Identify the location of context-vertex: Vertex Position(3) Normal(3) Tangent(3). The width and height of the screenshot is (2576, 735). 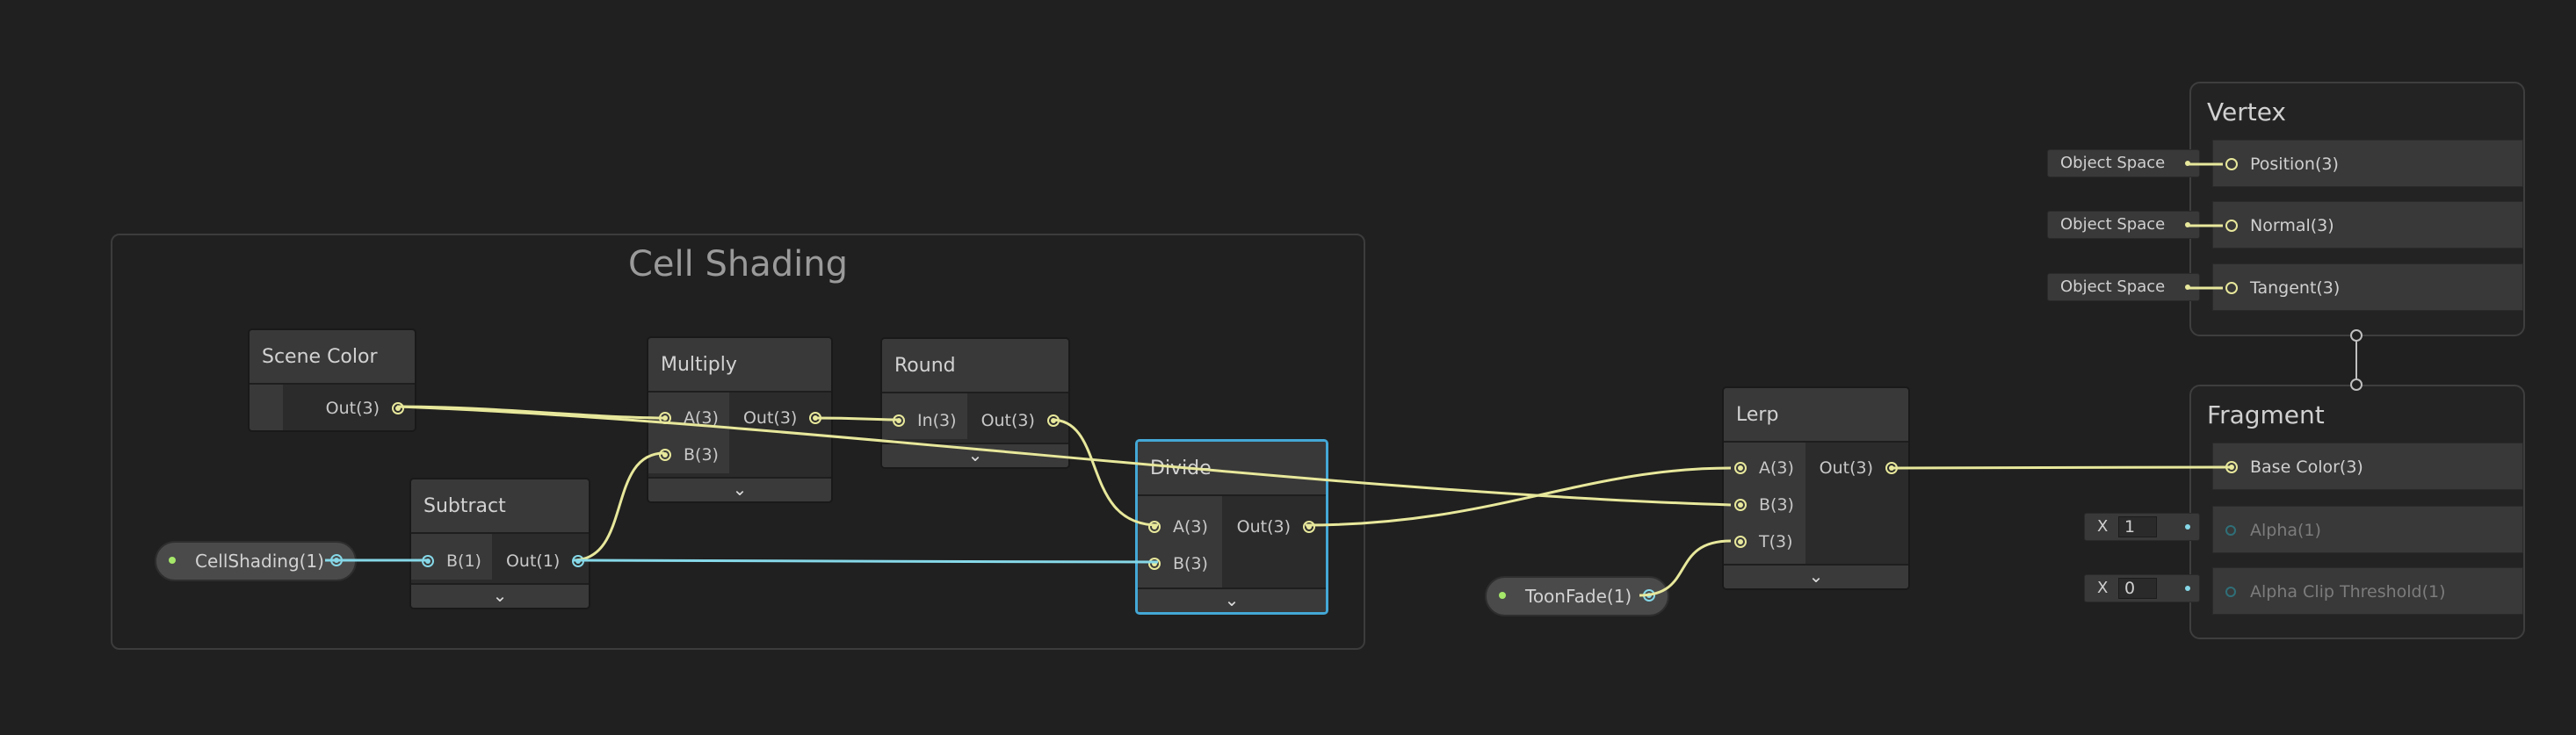
(2357, 209).